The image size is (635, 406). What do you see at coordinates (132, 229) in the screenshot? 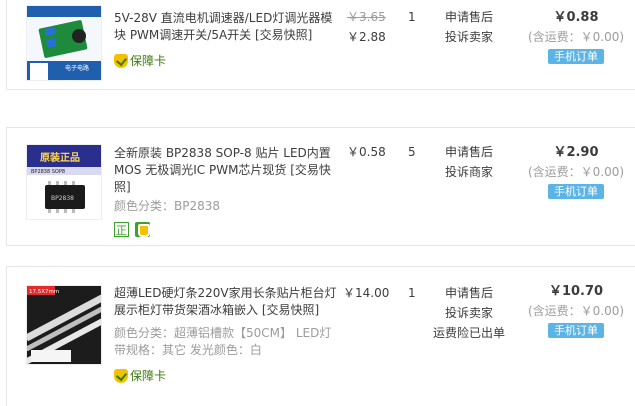
I see `service-badges: 正` at bounding box center [132, 229].